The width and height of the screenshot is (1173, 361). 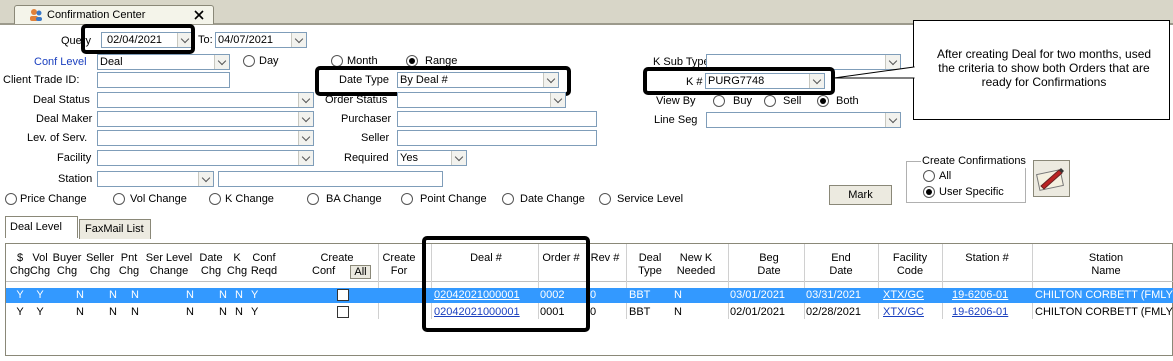 I want to click on conf-level-label: Conf Level, so click(x=60, y=62).